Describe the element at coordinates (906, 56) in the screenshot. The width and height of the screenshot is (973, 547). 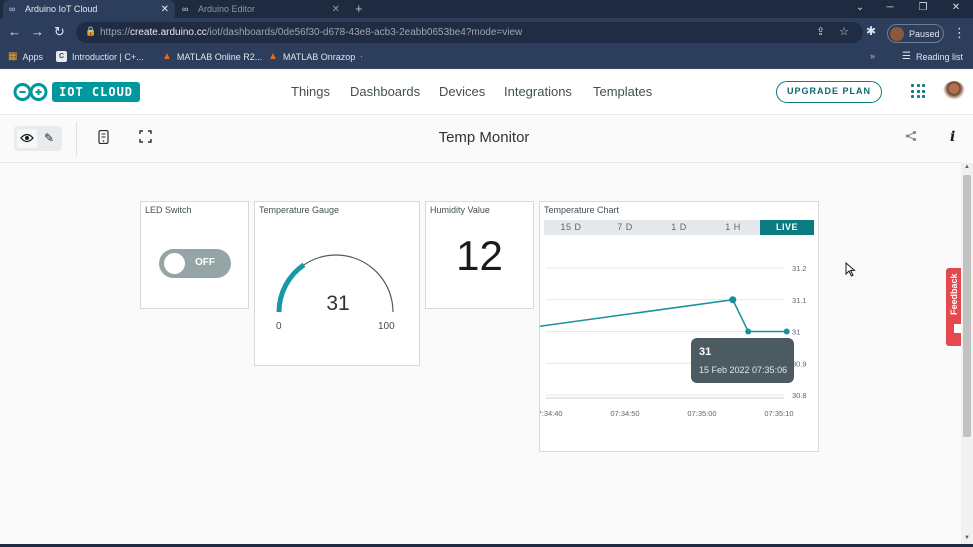
I see `reading-list-icon: ☰` at that location.